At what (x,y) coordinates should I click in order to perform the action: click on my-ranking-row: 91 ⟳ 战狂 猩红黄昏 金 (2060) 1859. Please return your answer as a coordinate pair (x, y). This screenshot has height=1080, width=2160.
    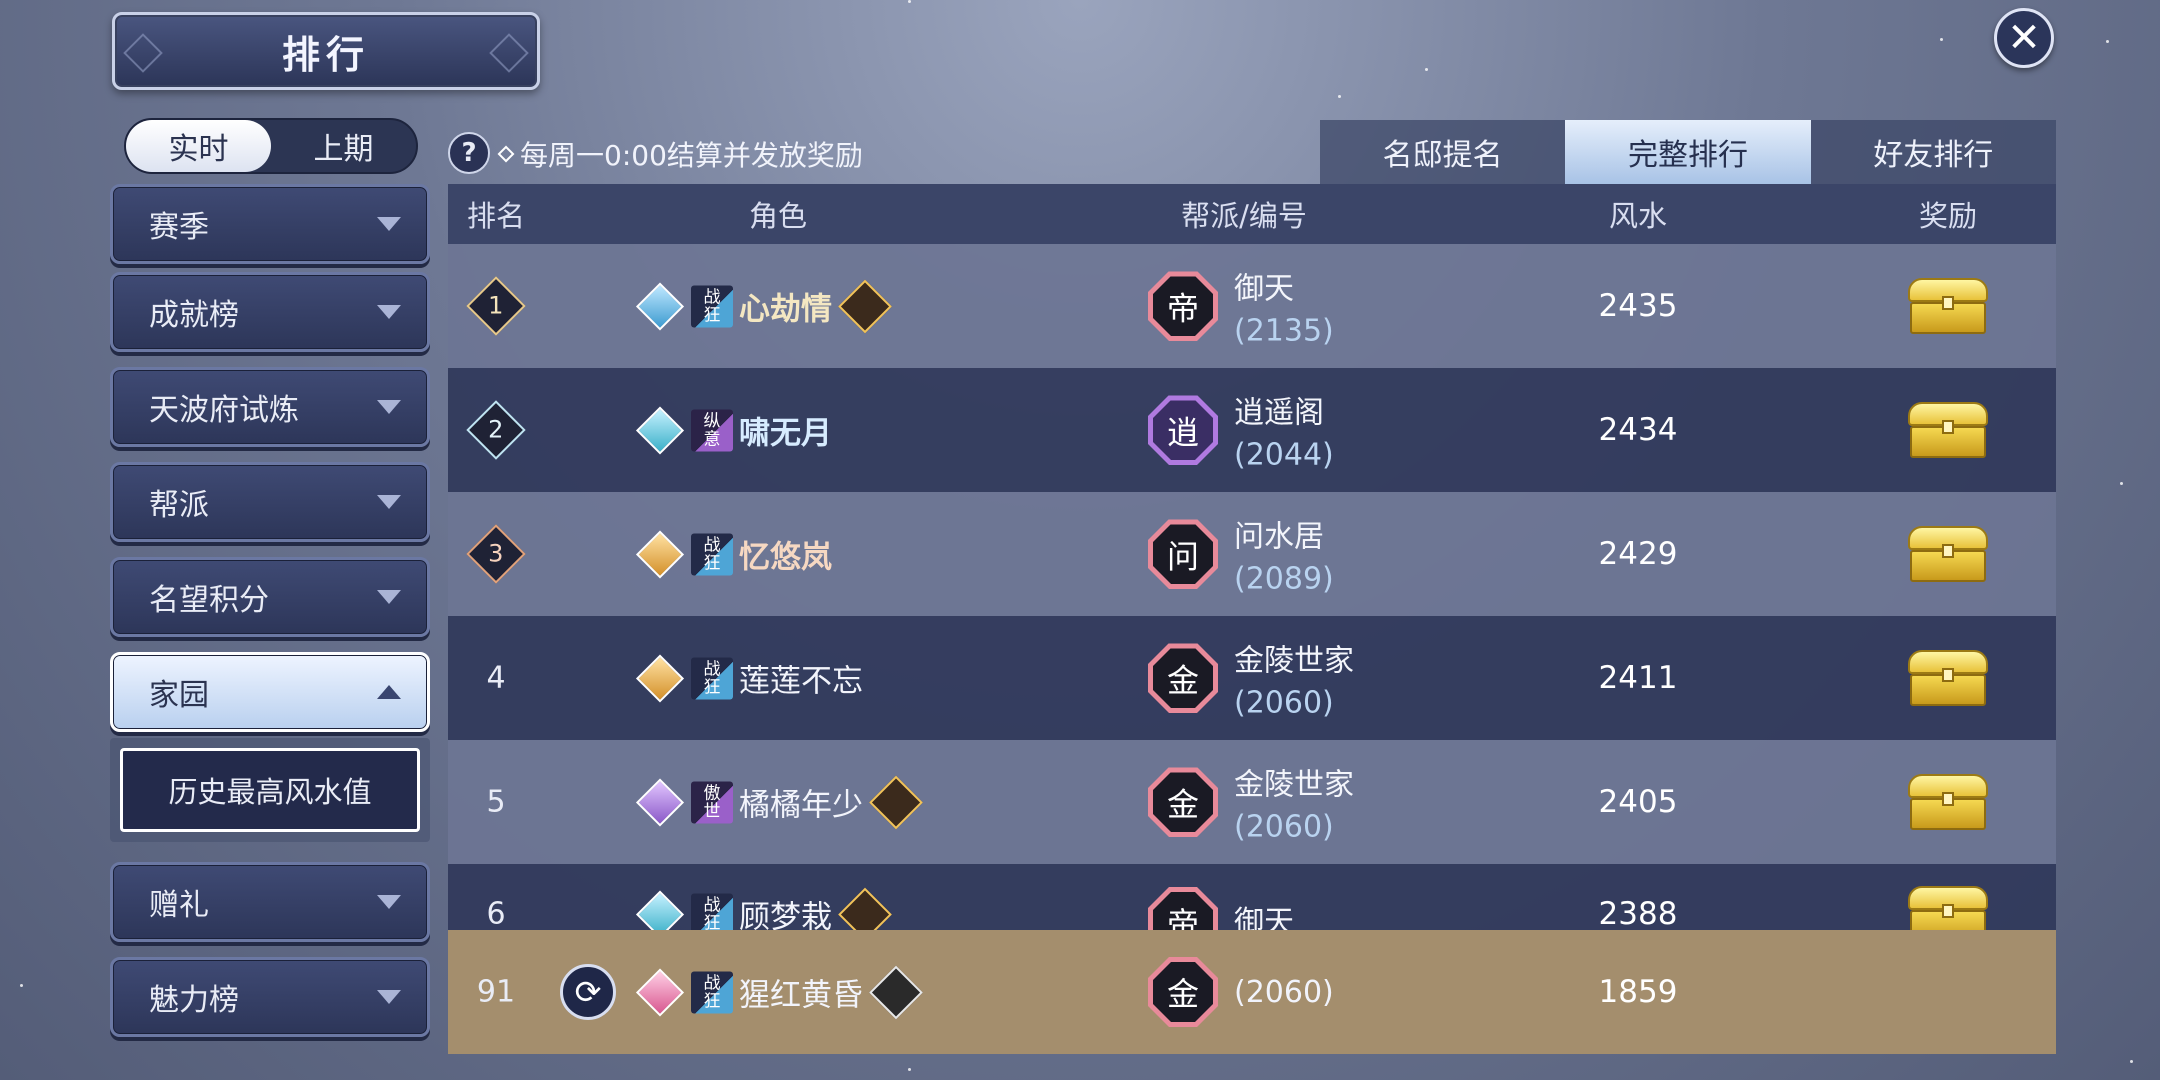
    Looking at the image, I should click on (1252, 992).